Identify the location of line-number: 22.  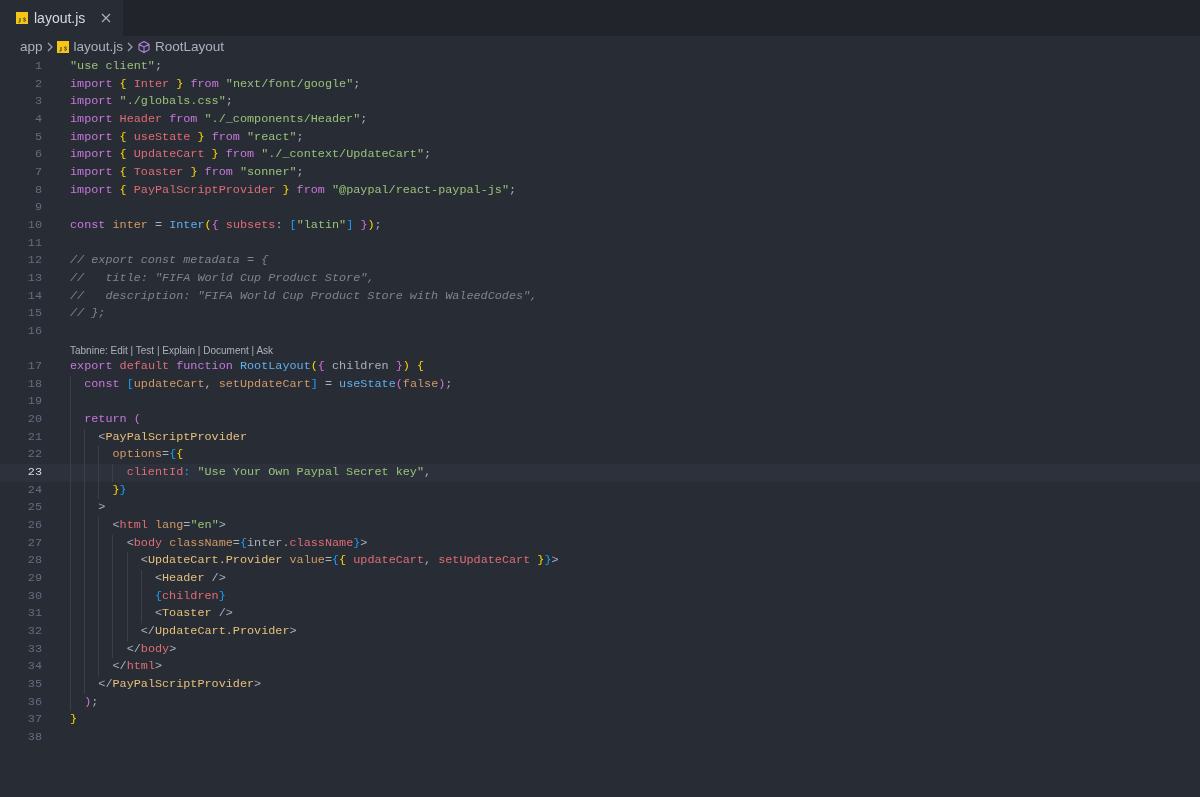
(34, 455).